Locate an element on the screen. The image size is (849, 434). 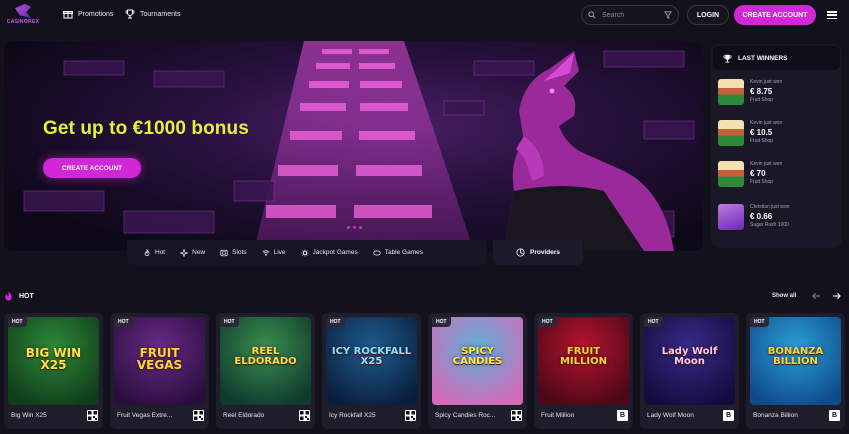
prev-arrow-icon is located at coordinates (816, 296).